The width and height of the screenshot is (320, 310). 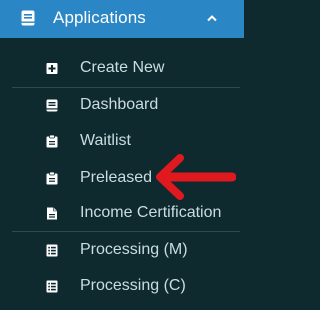 What do you see at coordinates (52, 213) in the screenshot?
I see `document-icon` at bounding box center [52, 213].